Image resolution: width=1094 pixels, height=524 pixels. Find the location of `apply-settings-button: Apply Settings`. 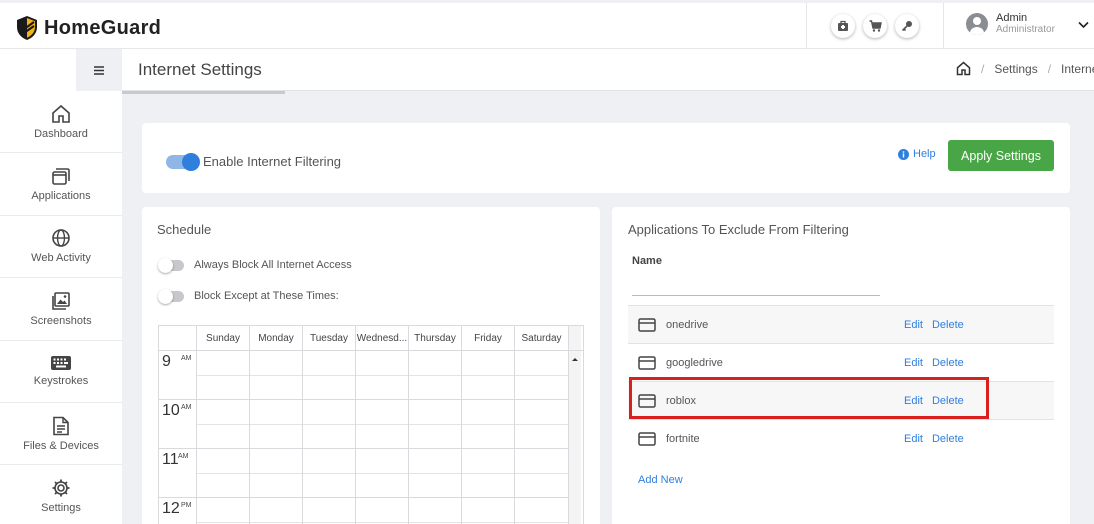

apply-settings-button: Apply Settings is located at coordinates (1001, 155).